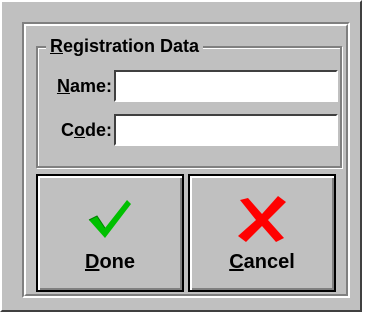  What do you see at coordinates (109, 262) in the screenshot?
I see `done-label: Done` at bounding box center [109, 262].